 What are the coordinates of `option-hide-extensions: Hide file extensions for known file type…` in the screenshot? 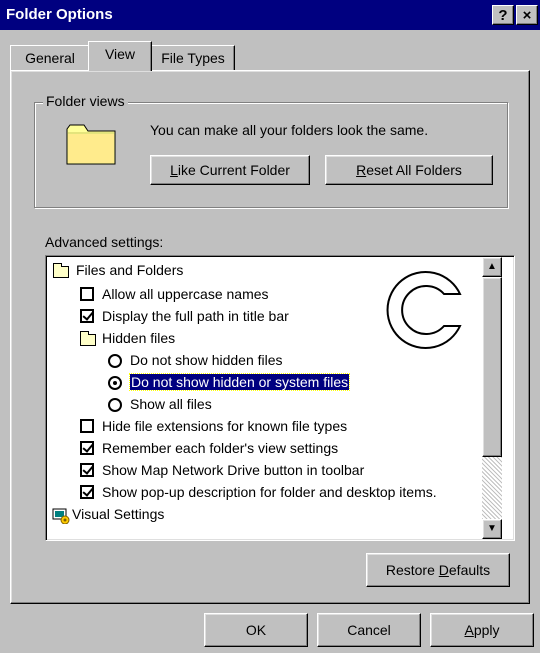 It's located at (224, 426).